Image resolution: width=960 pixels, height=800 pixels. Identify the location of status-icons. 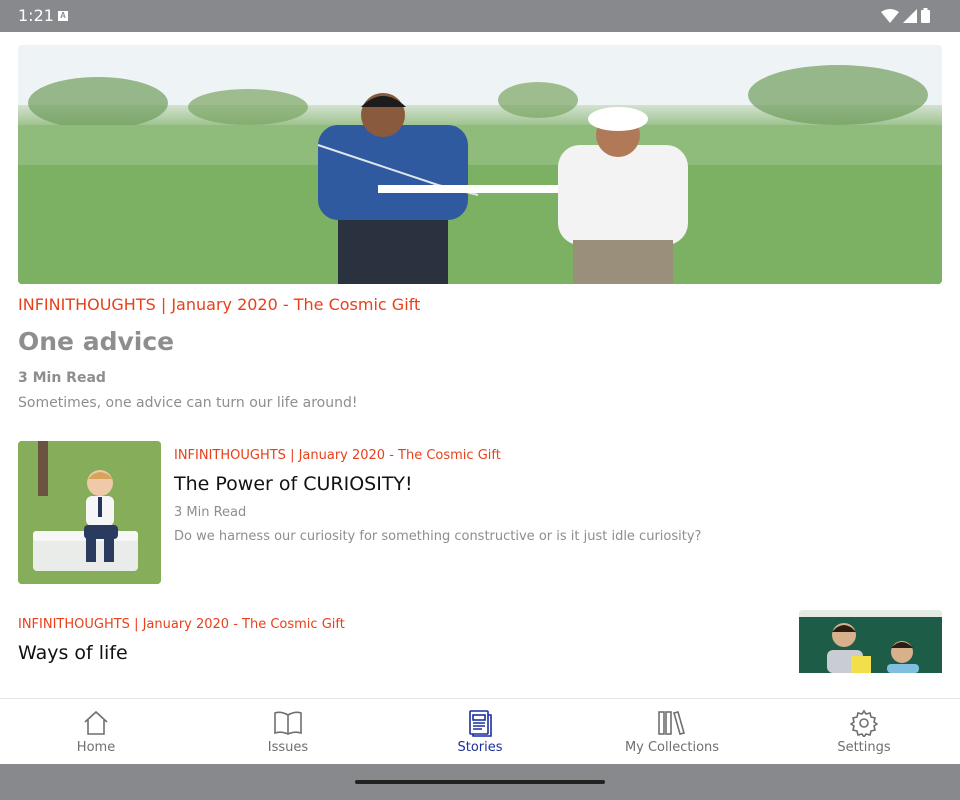
(905, 15).